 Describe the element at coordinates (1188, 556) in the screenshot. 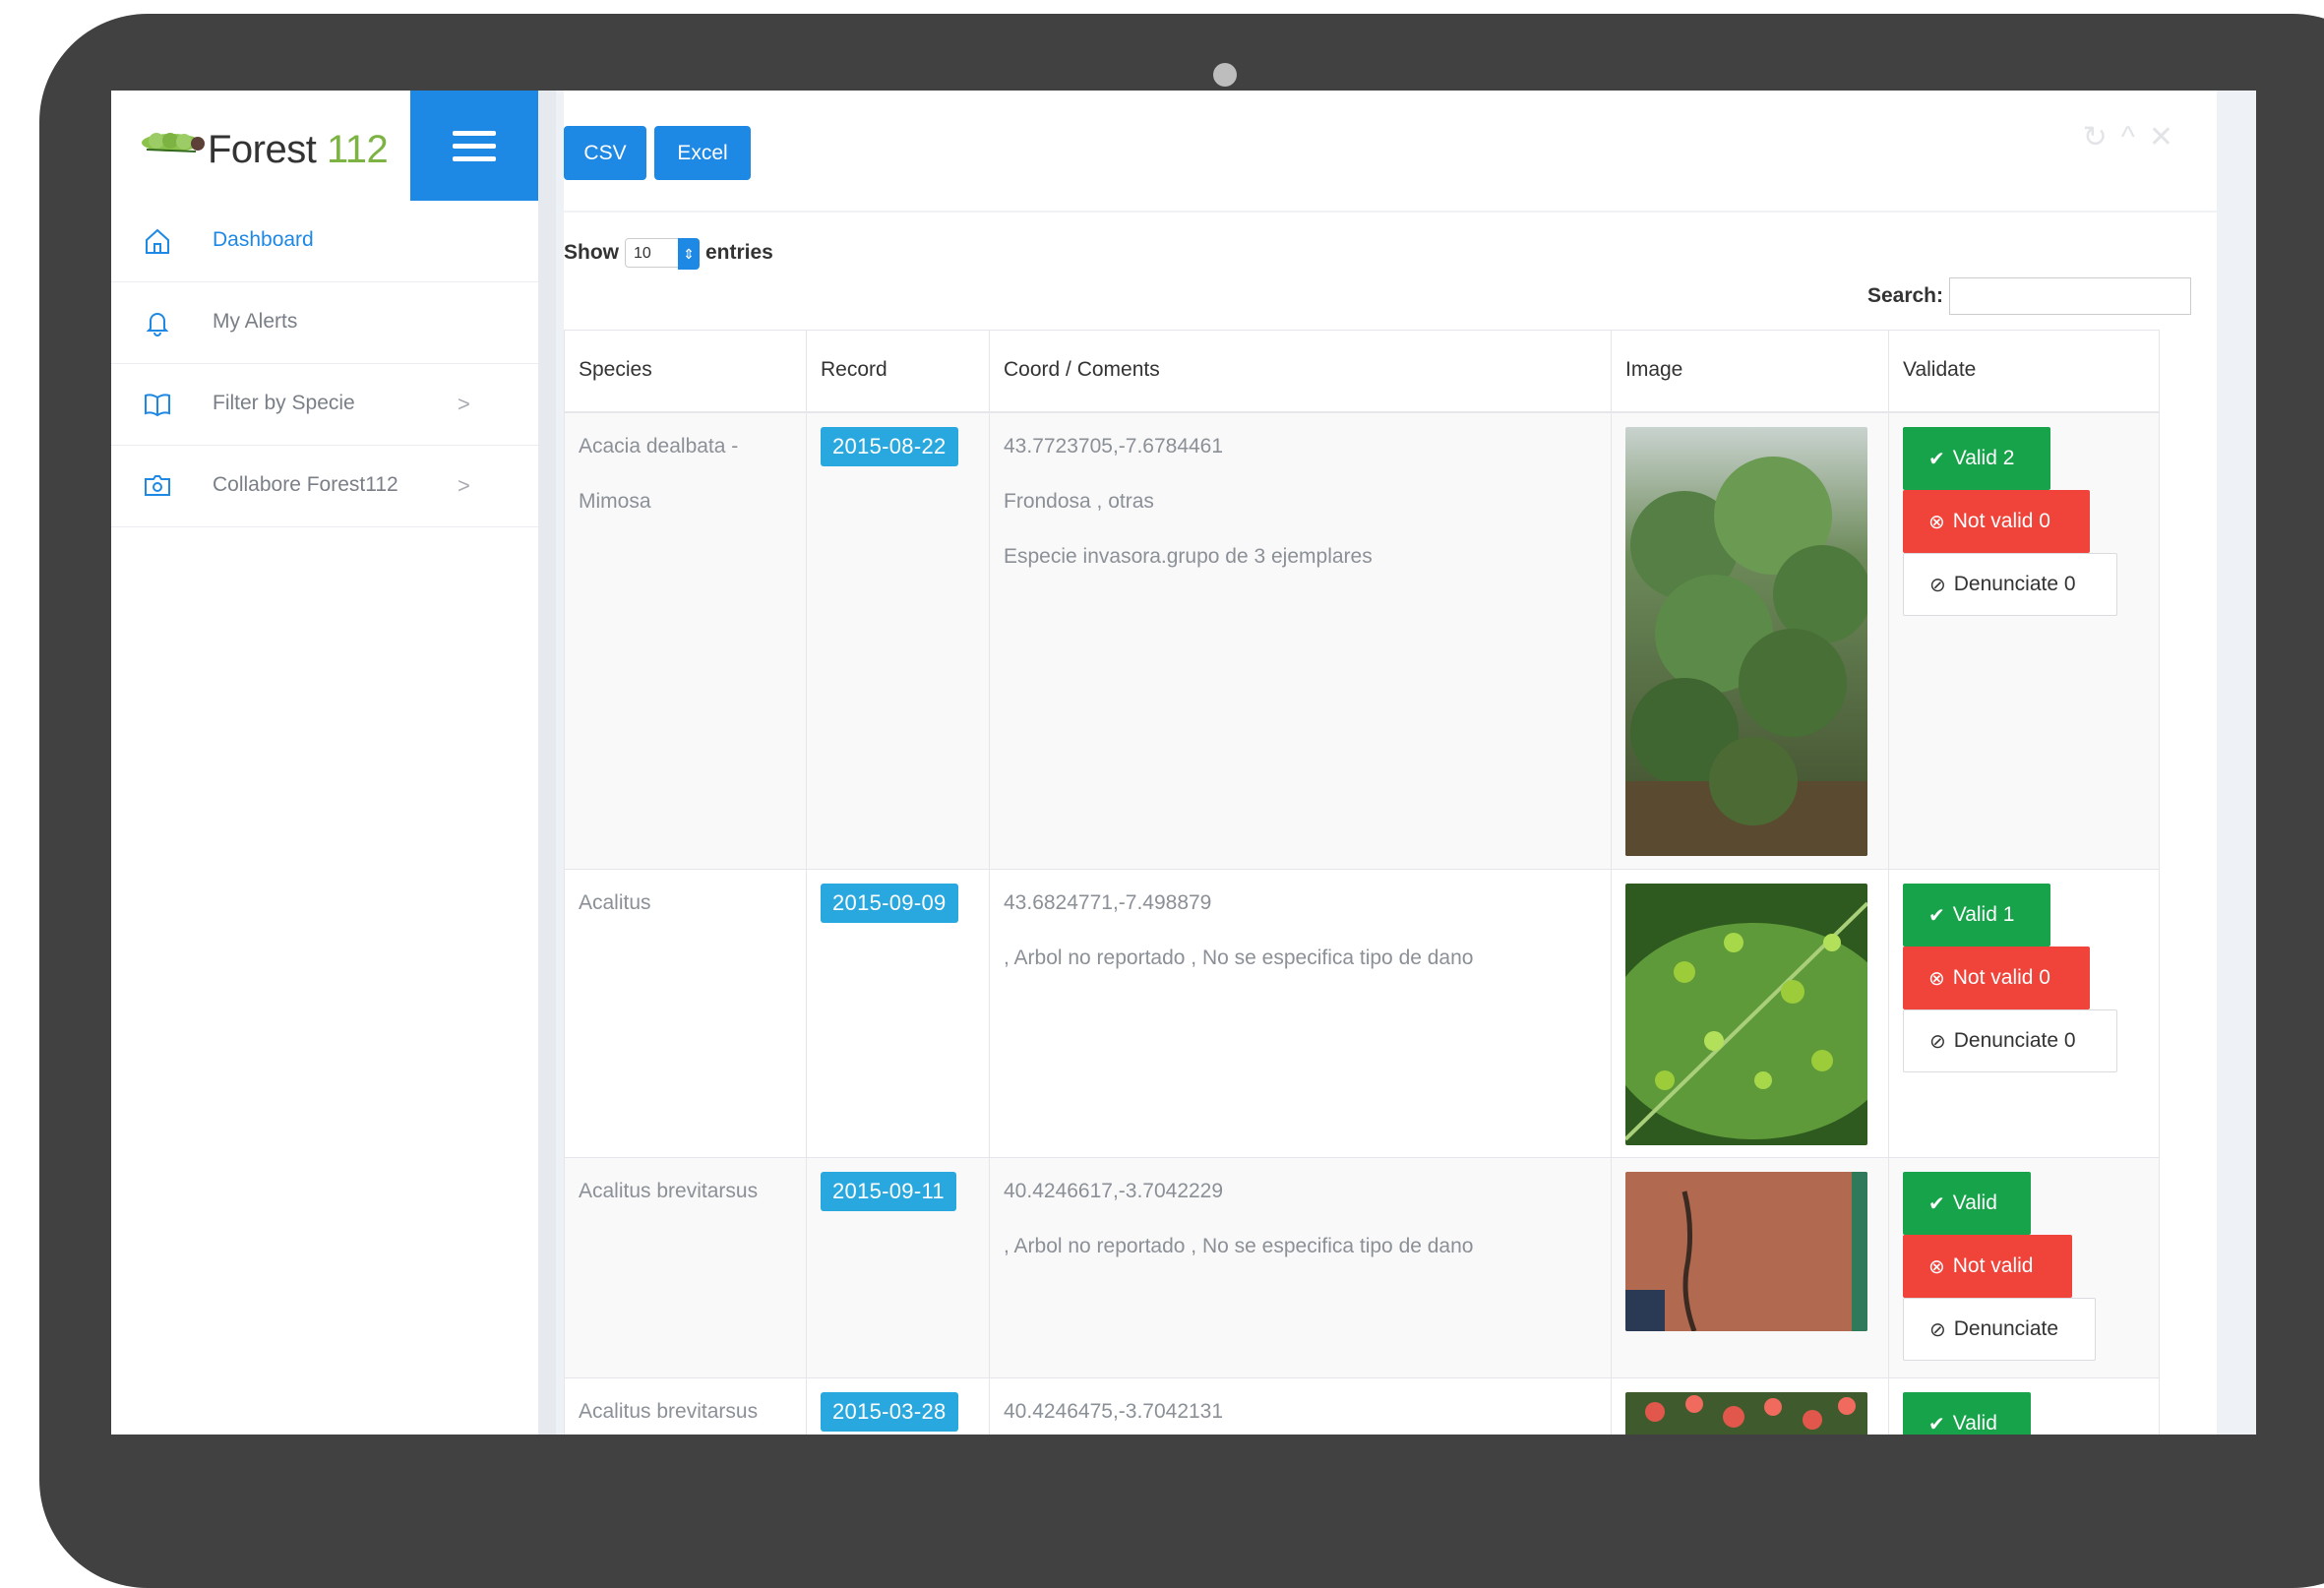

I see `comment-text: Especie invasora.grupo de 3 ejemplares` at that location.